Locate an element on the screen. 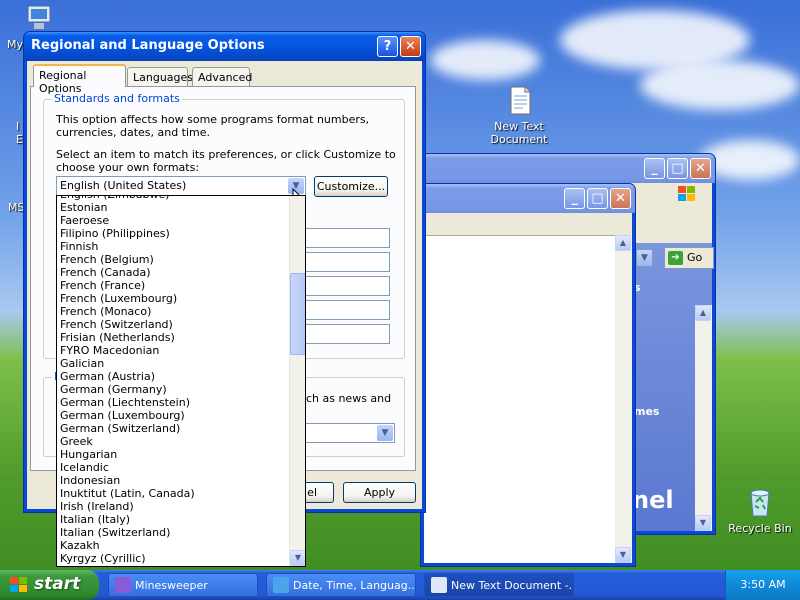 This screenshot has height=600, width=800. dropdown-item: French (Belgium) is located at coordinates (181, 259).